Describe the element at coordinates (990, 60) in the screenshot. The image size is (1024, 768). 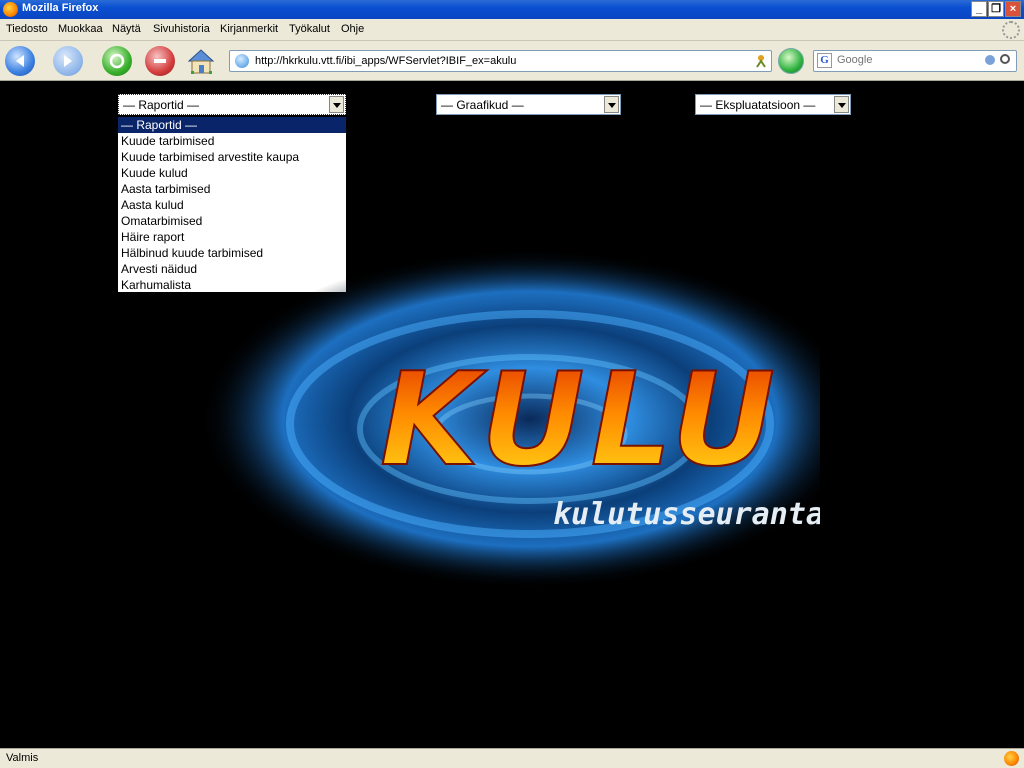
I see `search-engine-dropdown-icon` at that location.